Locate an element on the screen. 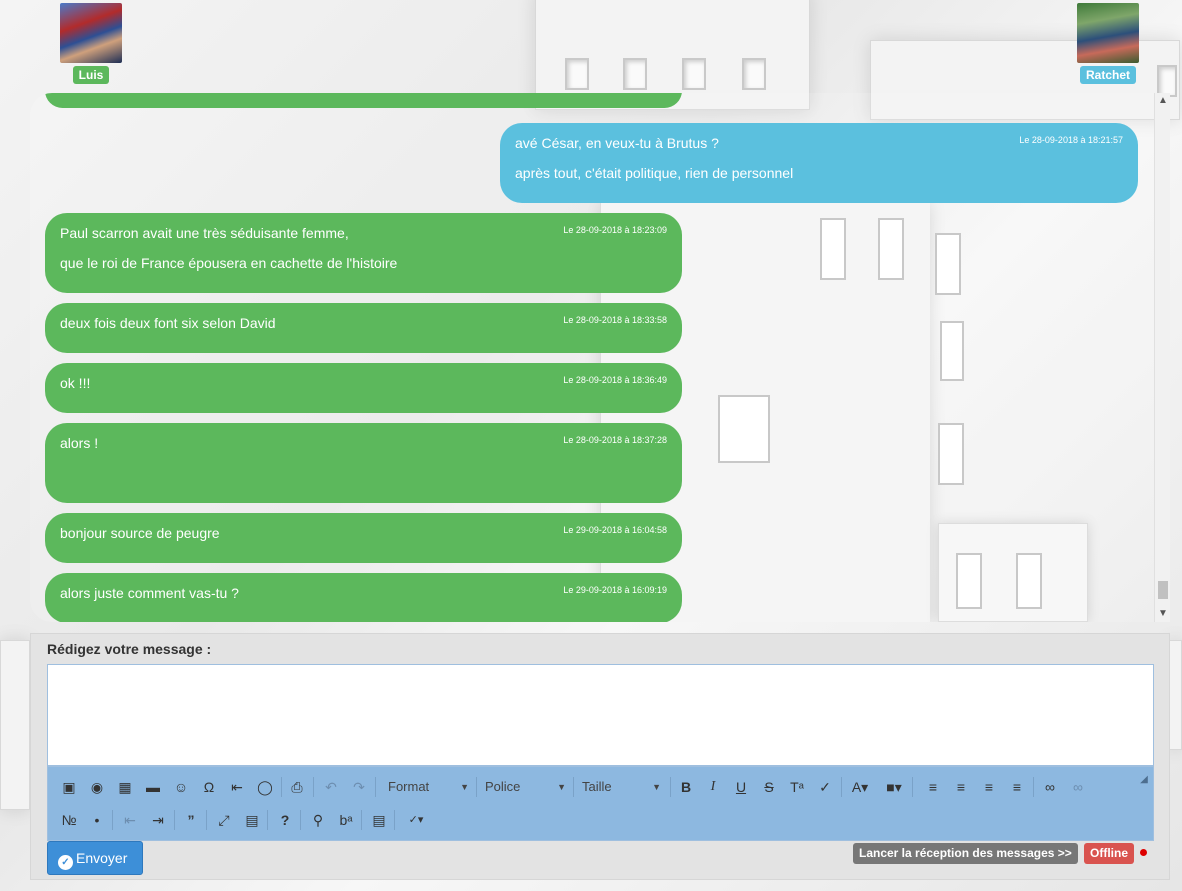 This screenshot has height=891, width=1182. message-bubble-left: ok !!! Le 28-09-2018 à 18:36:49 is located at coordinates (363, 388).